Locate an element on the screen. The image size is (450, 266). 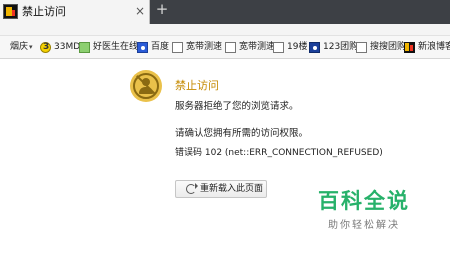
error-description: 服务器拒绝了您的浏览请求。 is located at coordinates (237, 106).